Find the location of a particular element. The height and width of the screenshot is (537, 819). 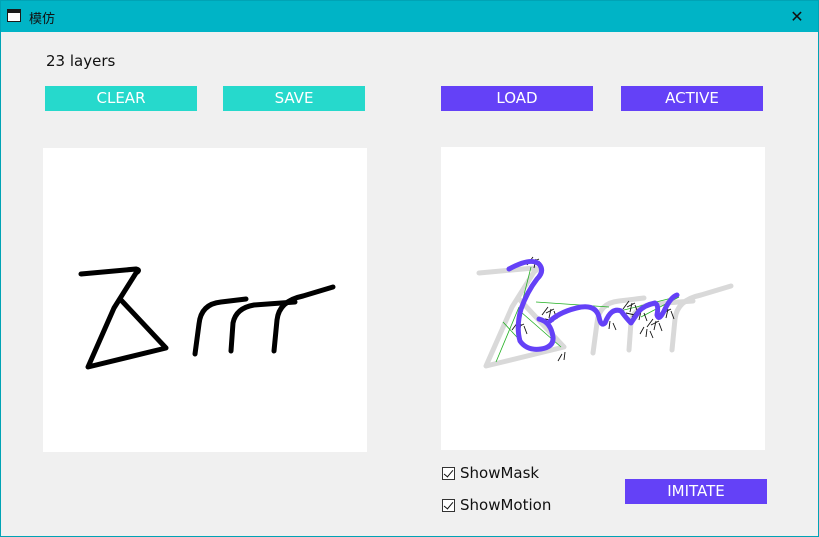

clear-button: CLEAR is located at coordinates (121, 98).